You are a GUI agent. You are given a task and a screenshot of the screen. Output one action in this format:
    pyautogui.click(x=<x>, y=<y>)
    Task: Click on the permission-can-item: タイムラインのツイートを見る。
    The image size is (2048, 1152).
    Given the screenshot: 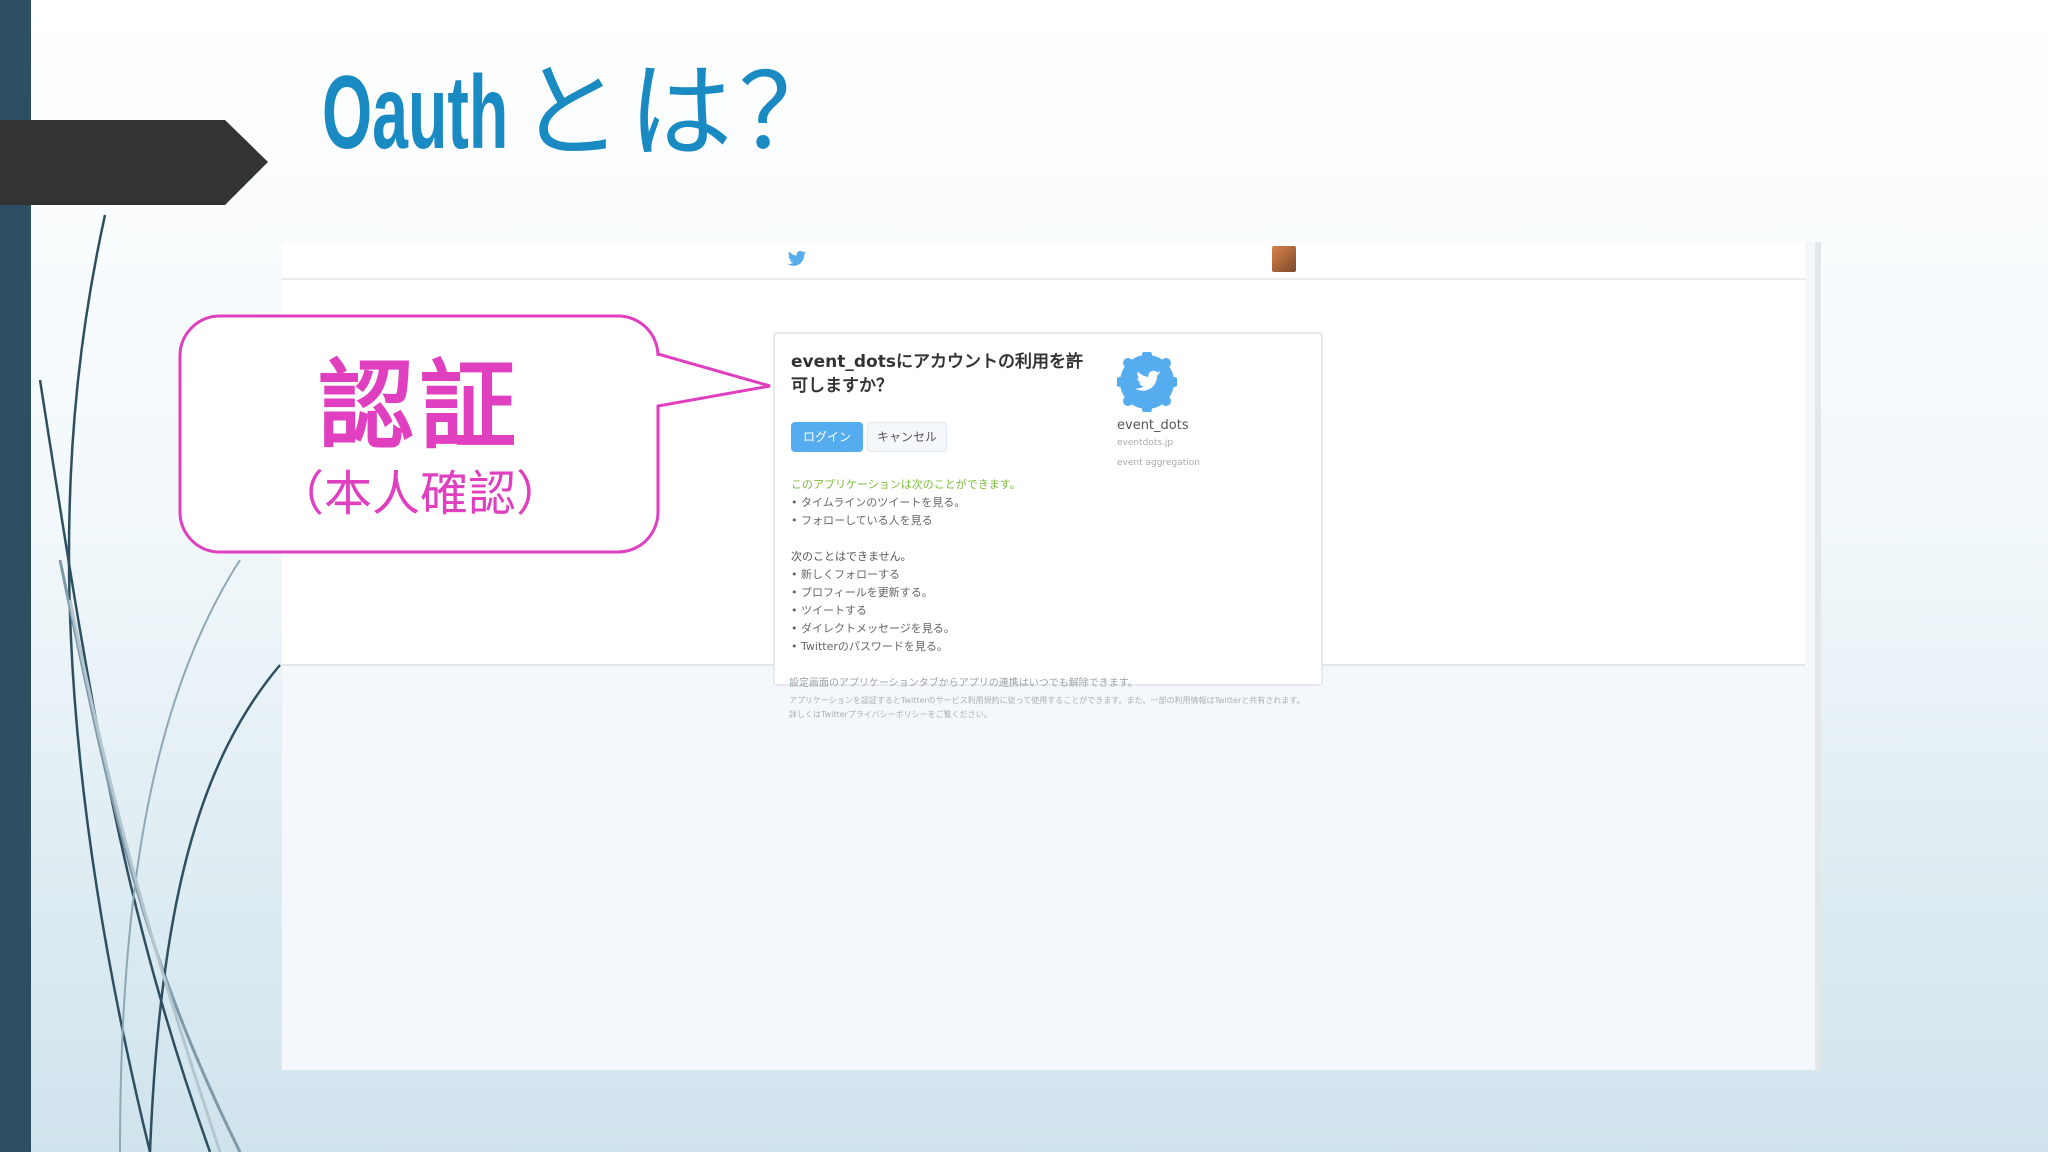 What is the action you would take?
    pyautogui.click(x=878, y=502)
    